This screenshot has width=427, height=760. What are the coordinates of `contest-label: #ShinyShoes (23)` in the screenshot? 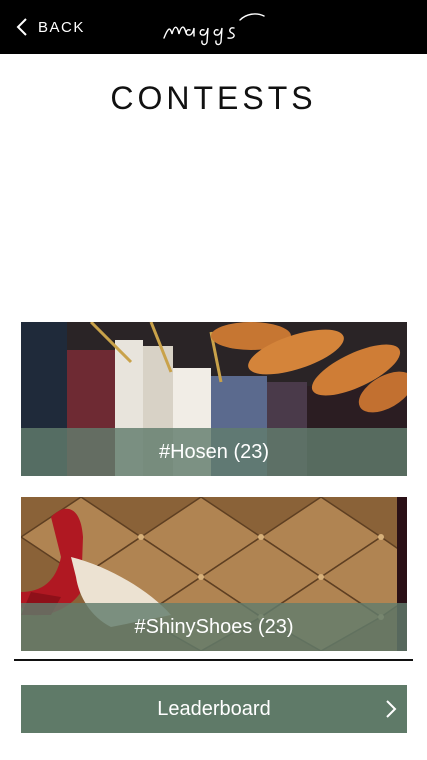 It's located at (214, 627).